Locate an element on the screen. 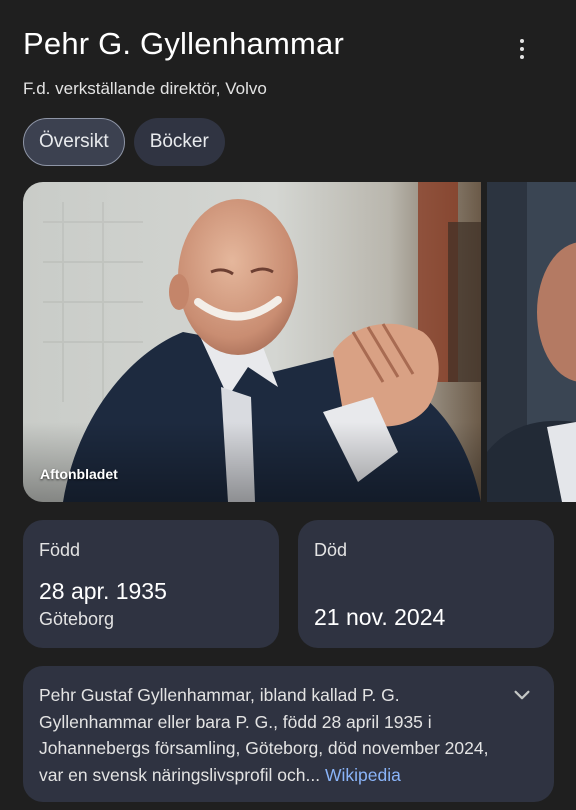 Image resolution: width=576 pixels, height=810 pixels. died-label: Död is located at coordinates (331, 550).